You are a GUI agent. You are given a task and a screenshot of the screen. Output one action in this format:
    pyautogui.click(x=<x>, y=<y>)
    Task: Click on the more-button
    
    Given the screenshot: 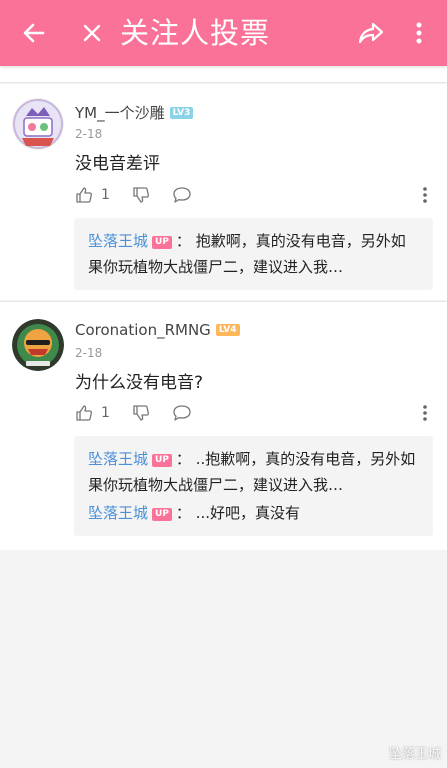 What is the action you would take?
    pyautogui.click(x=419, y=33)
    